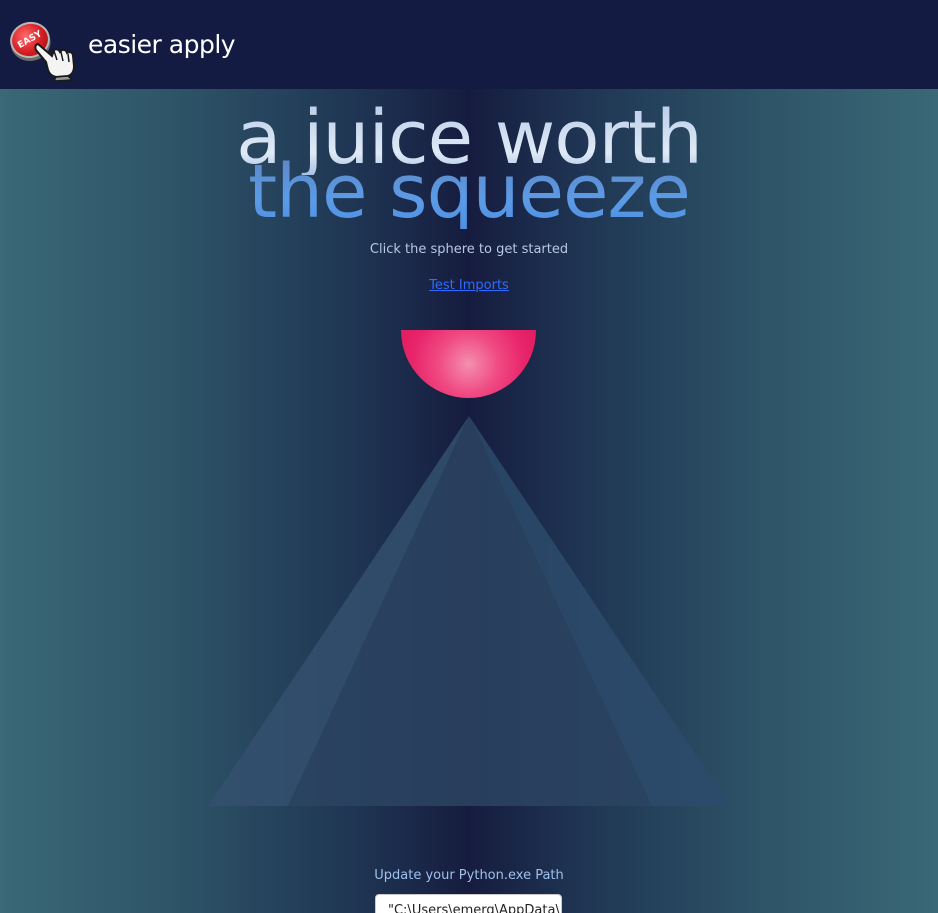 The image size is (938, 913). What do you see at coordinates (162, 44) in the screenshot?
I see `brand-name: easier apply` at bounding box center [162, 44].